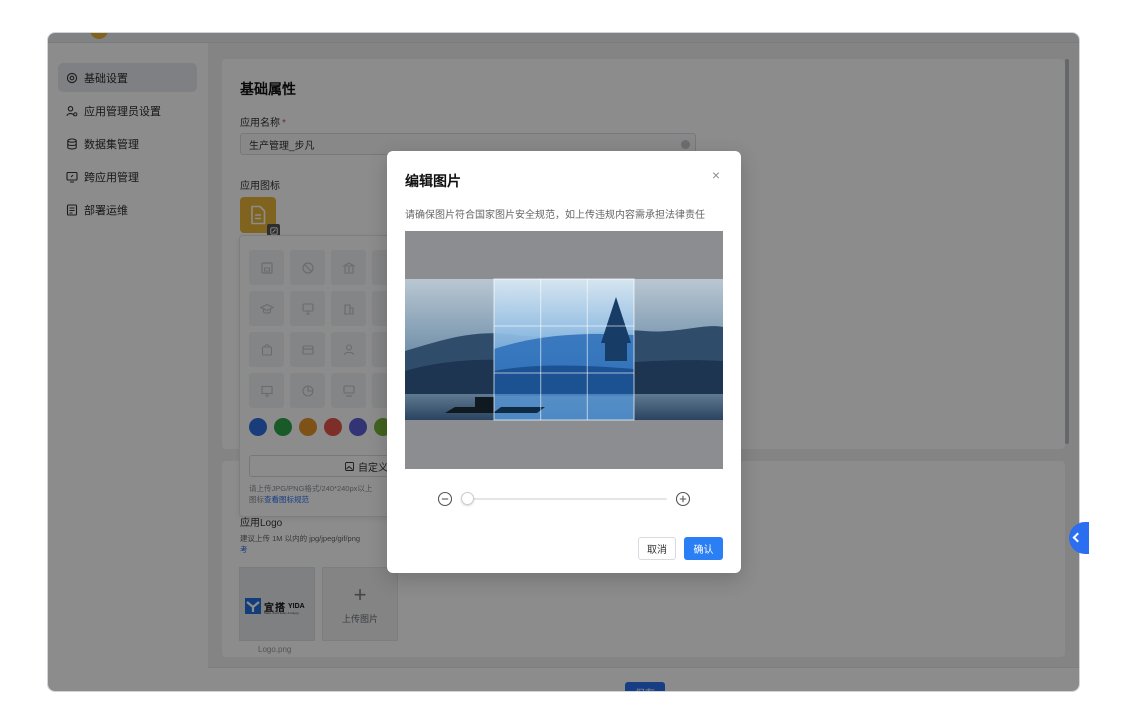 This screenshot has width=1125, height=726. I want to click on dialog-description: 请确保图片符合国家图片安全规范，如上传违规内容需承担法律责任, so click(555, 215).